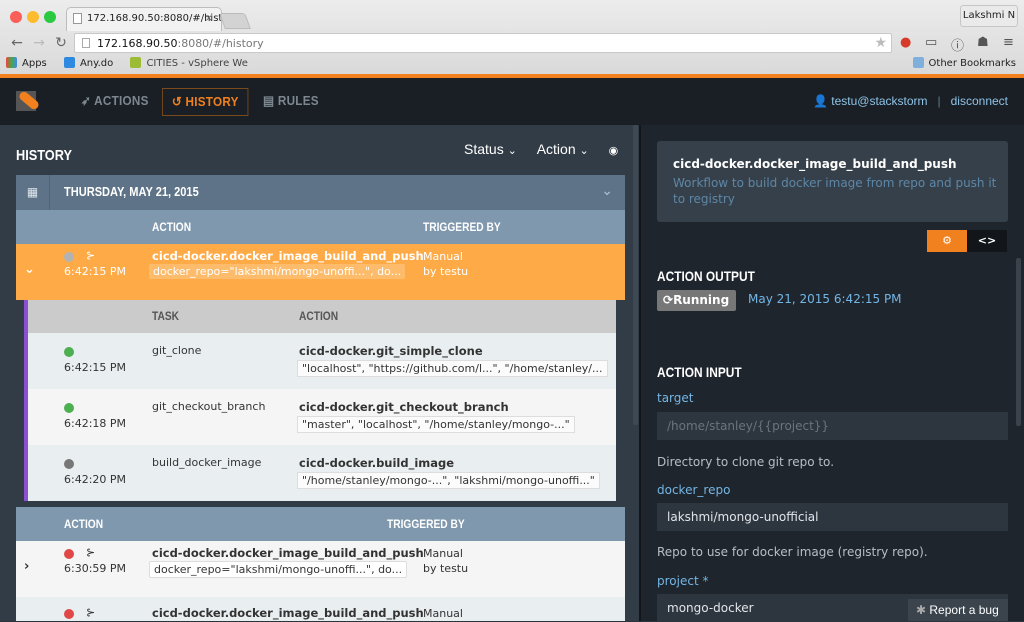 This screenshot has width=1024, height=622. I want to click on ghostery-icon: ☗, so click(983, 42).